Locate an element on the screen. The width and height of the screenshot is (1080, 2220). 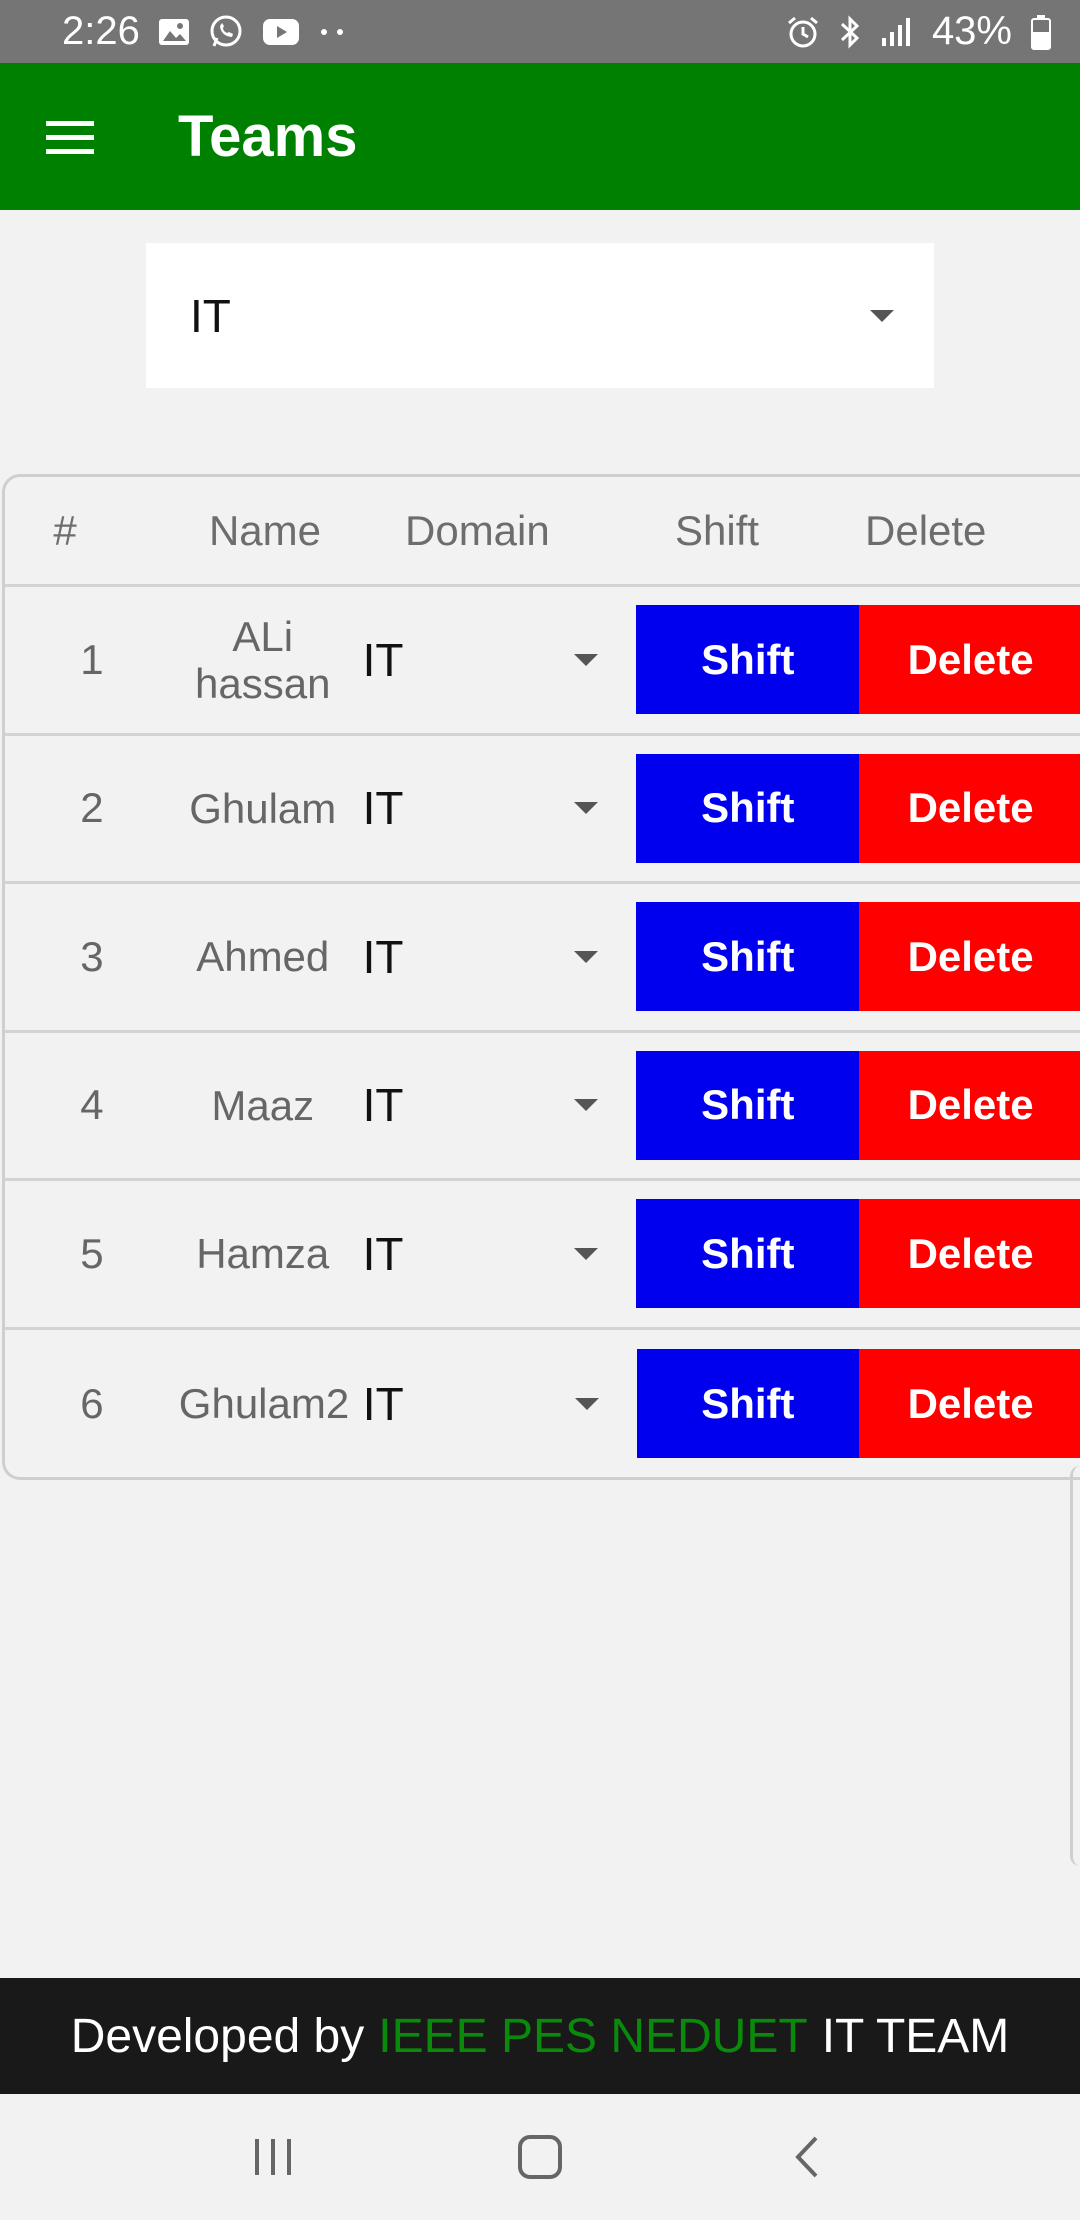
menu-button is located at coordinates (70, 136).